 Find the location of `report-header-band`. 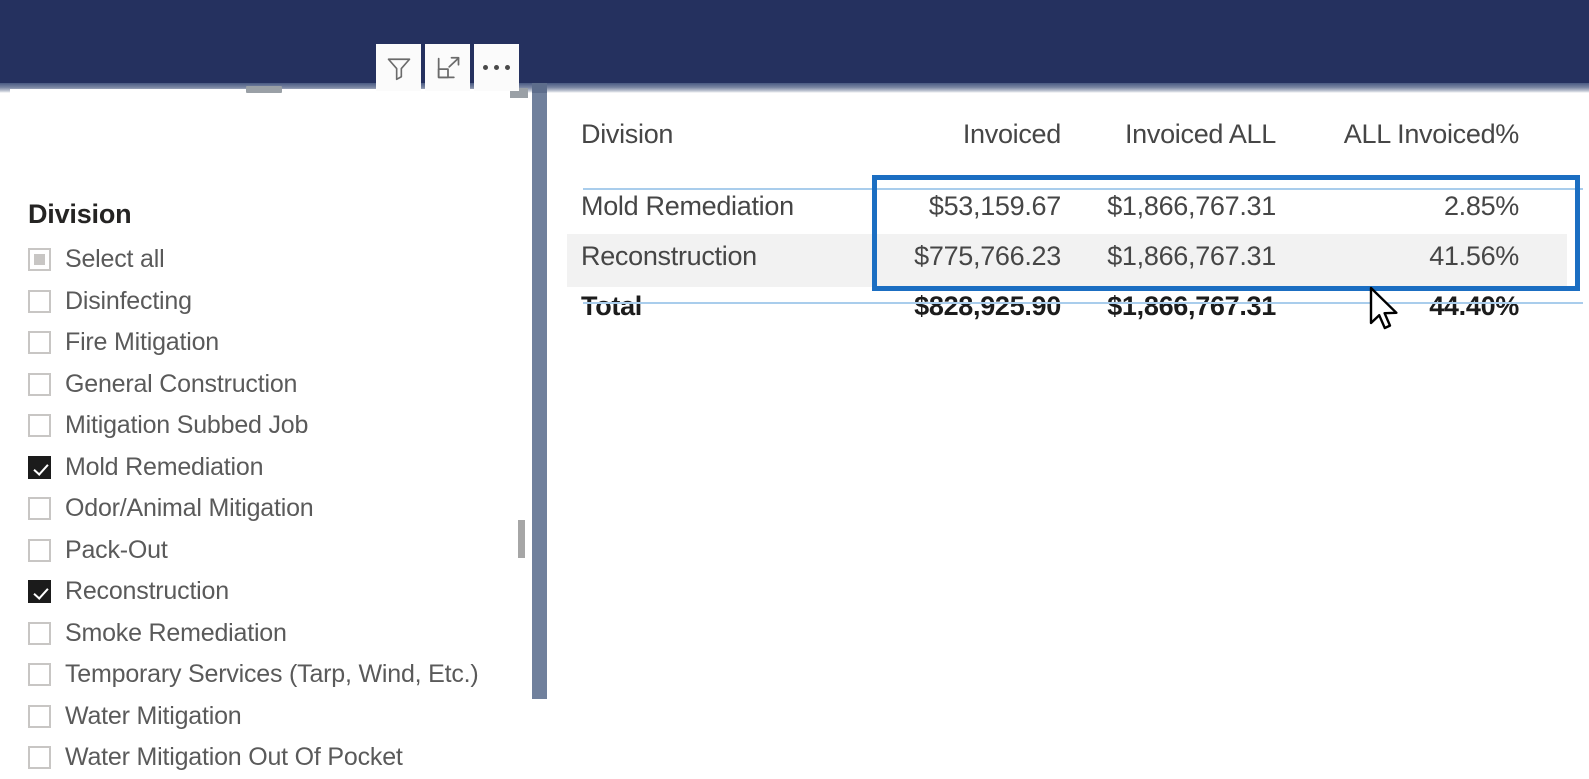

report-header-band is located at coordinates (794, 41).